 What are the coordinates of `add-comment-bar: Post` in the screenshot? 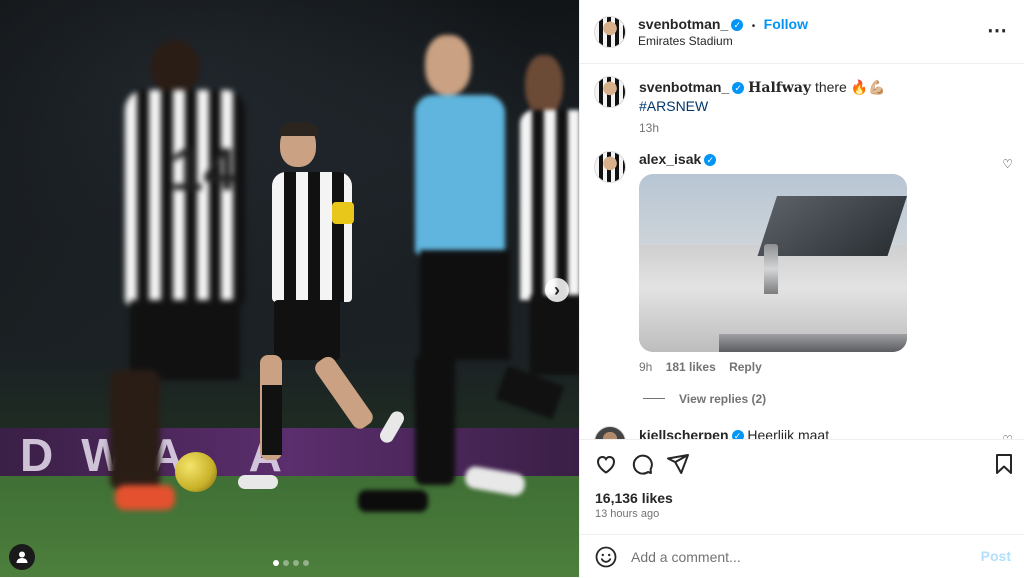 It's located at (802, 556).